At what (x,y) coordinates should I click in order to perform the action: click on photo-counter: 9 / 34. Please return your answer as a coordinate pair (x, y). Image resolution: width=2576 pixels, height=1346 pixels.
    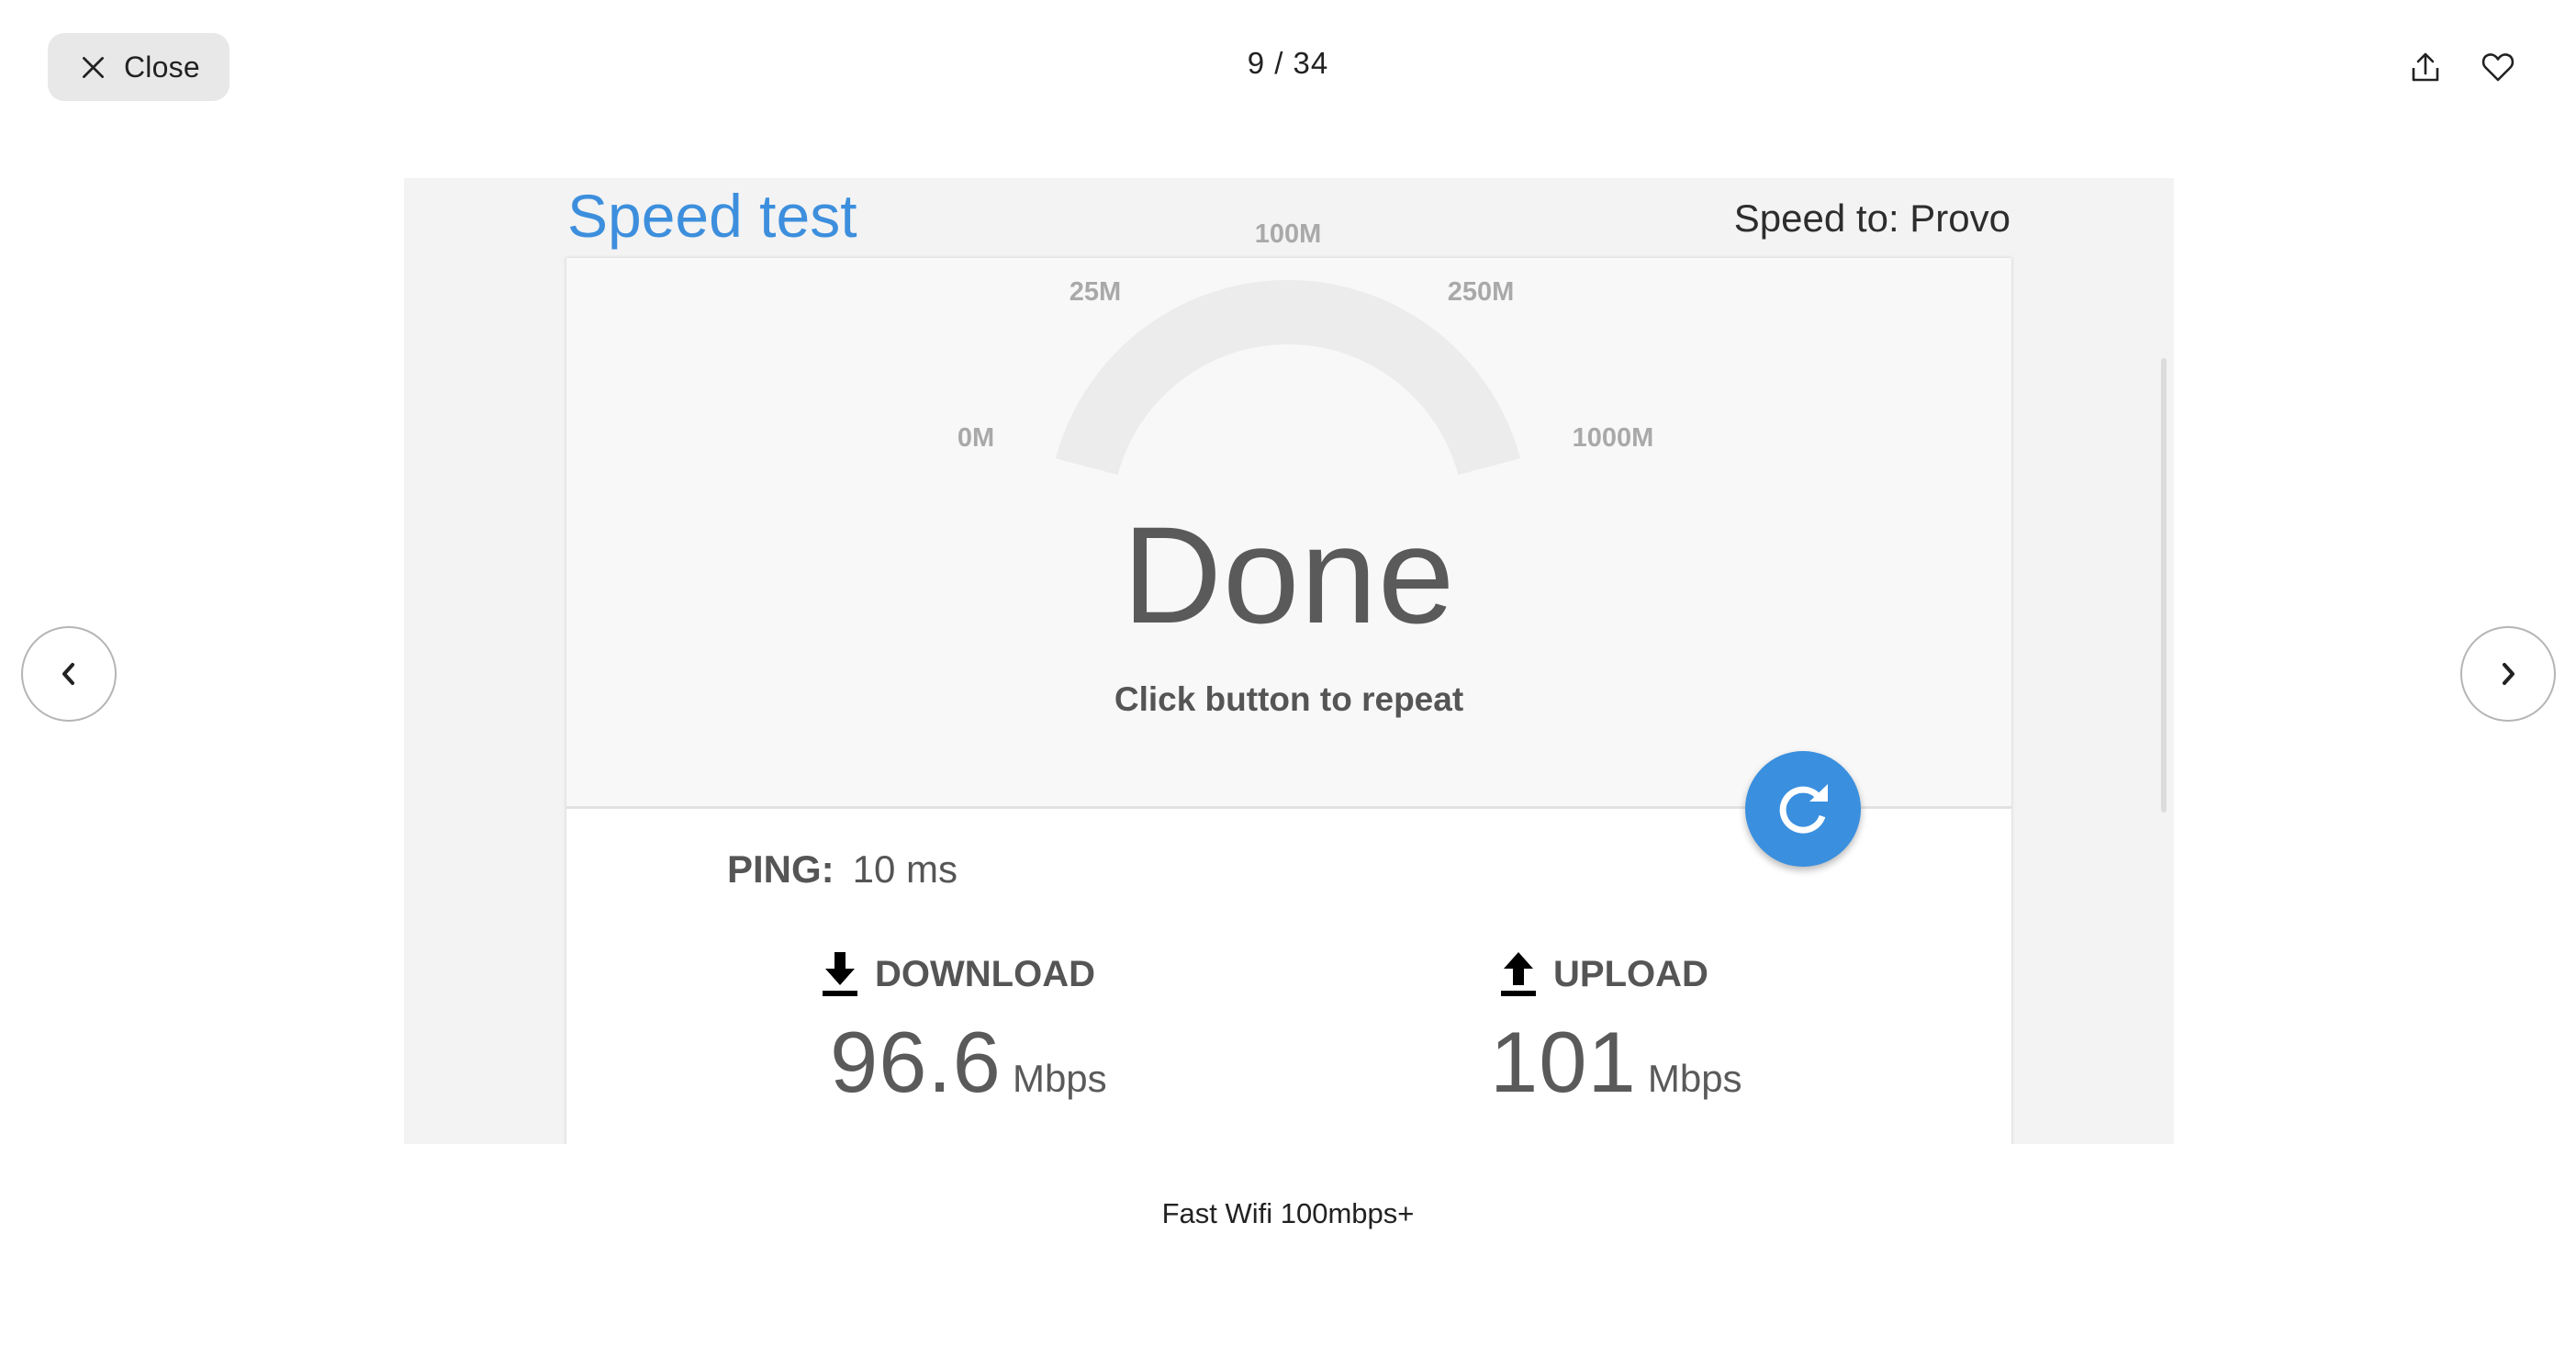
    Looking at the image, I should click on (1288, 63).